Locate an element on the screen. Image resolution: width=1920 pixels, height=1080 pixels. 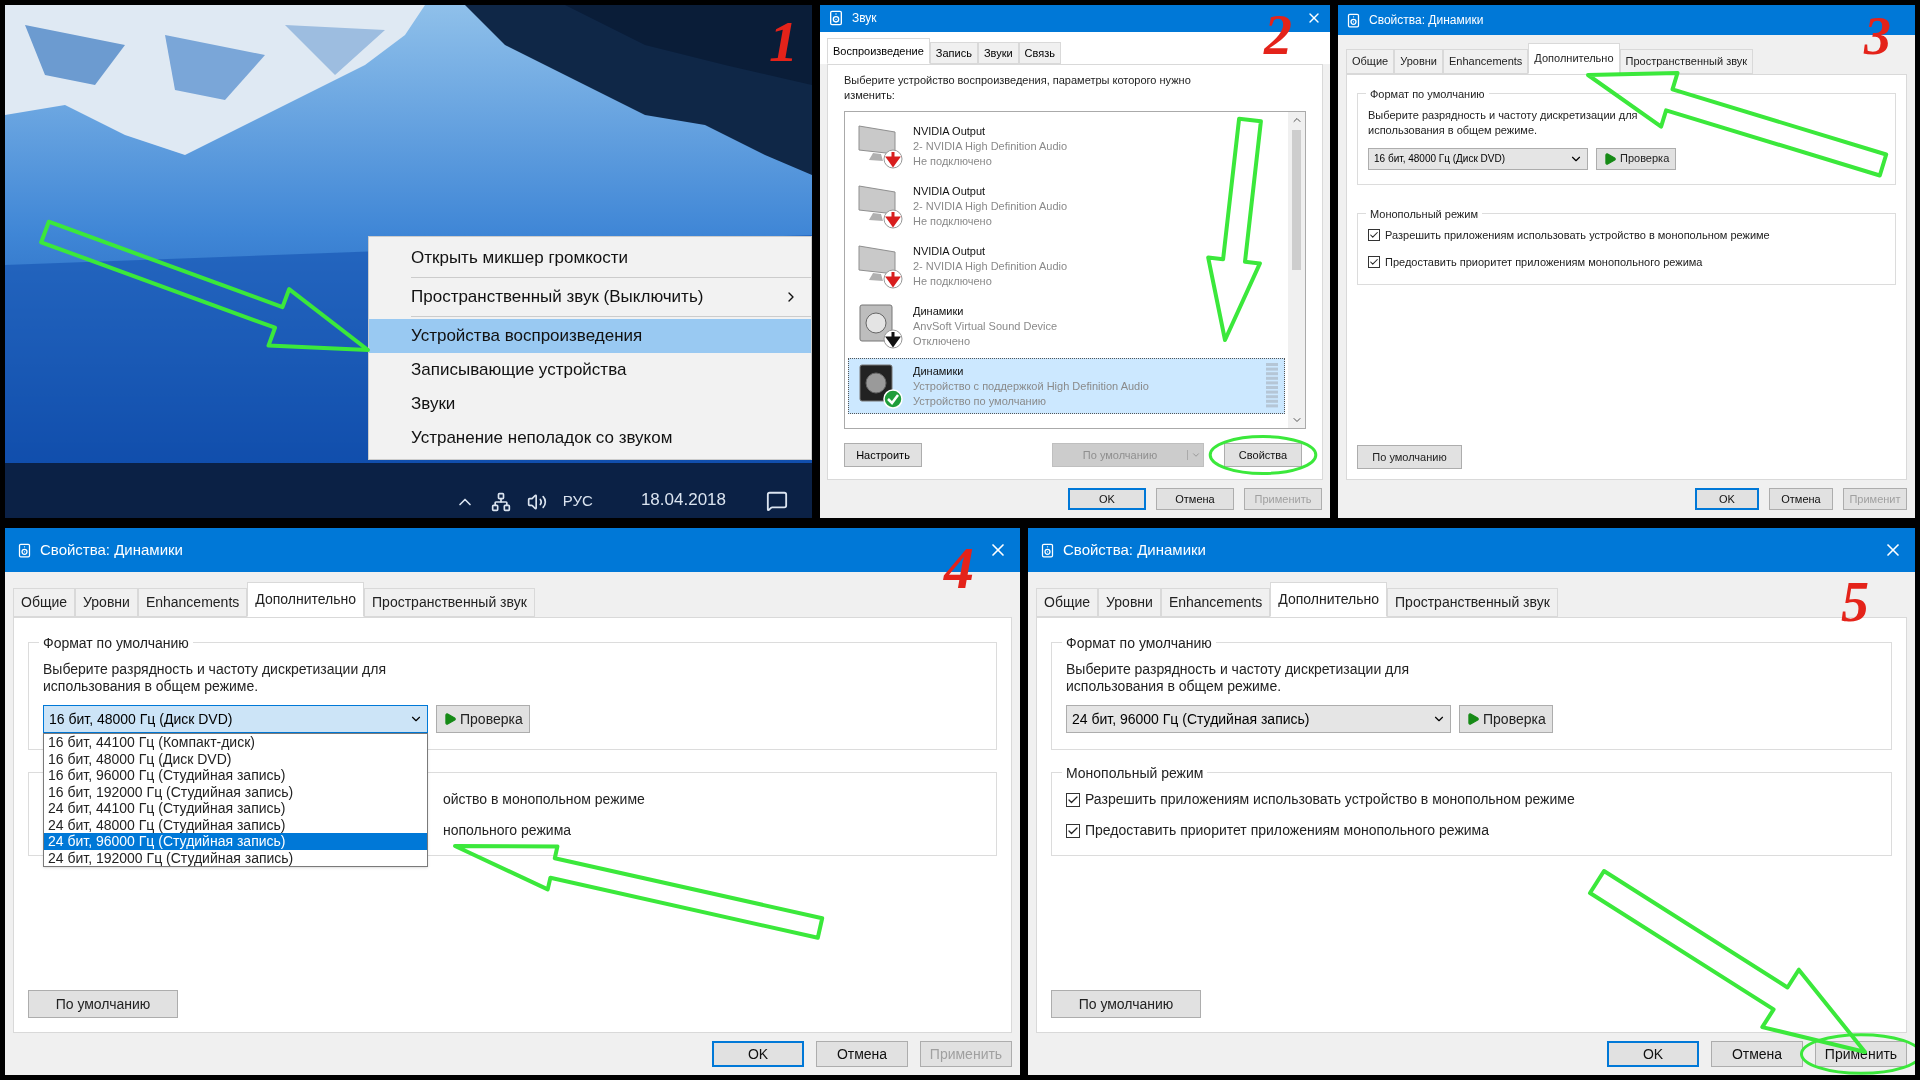
step-number: 1 is located at coordinates (783, 42).